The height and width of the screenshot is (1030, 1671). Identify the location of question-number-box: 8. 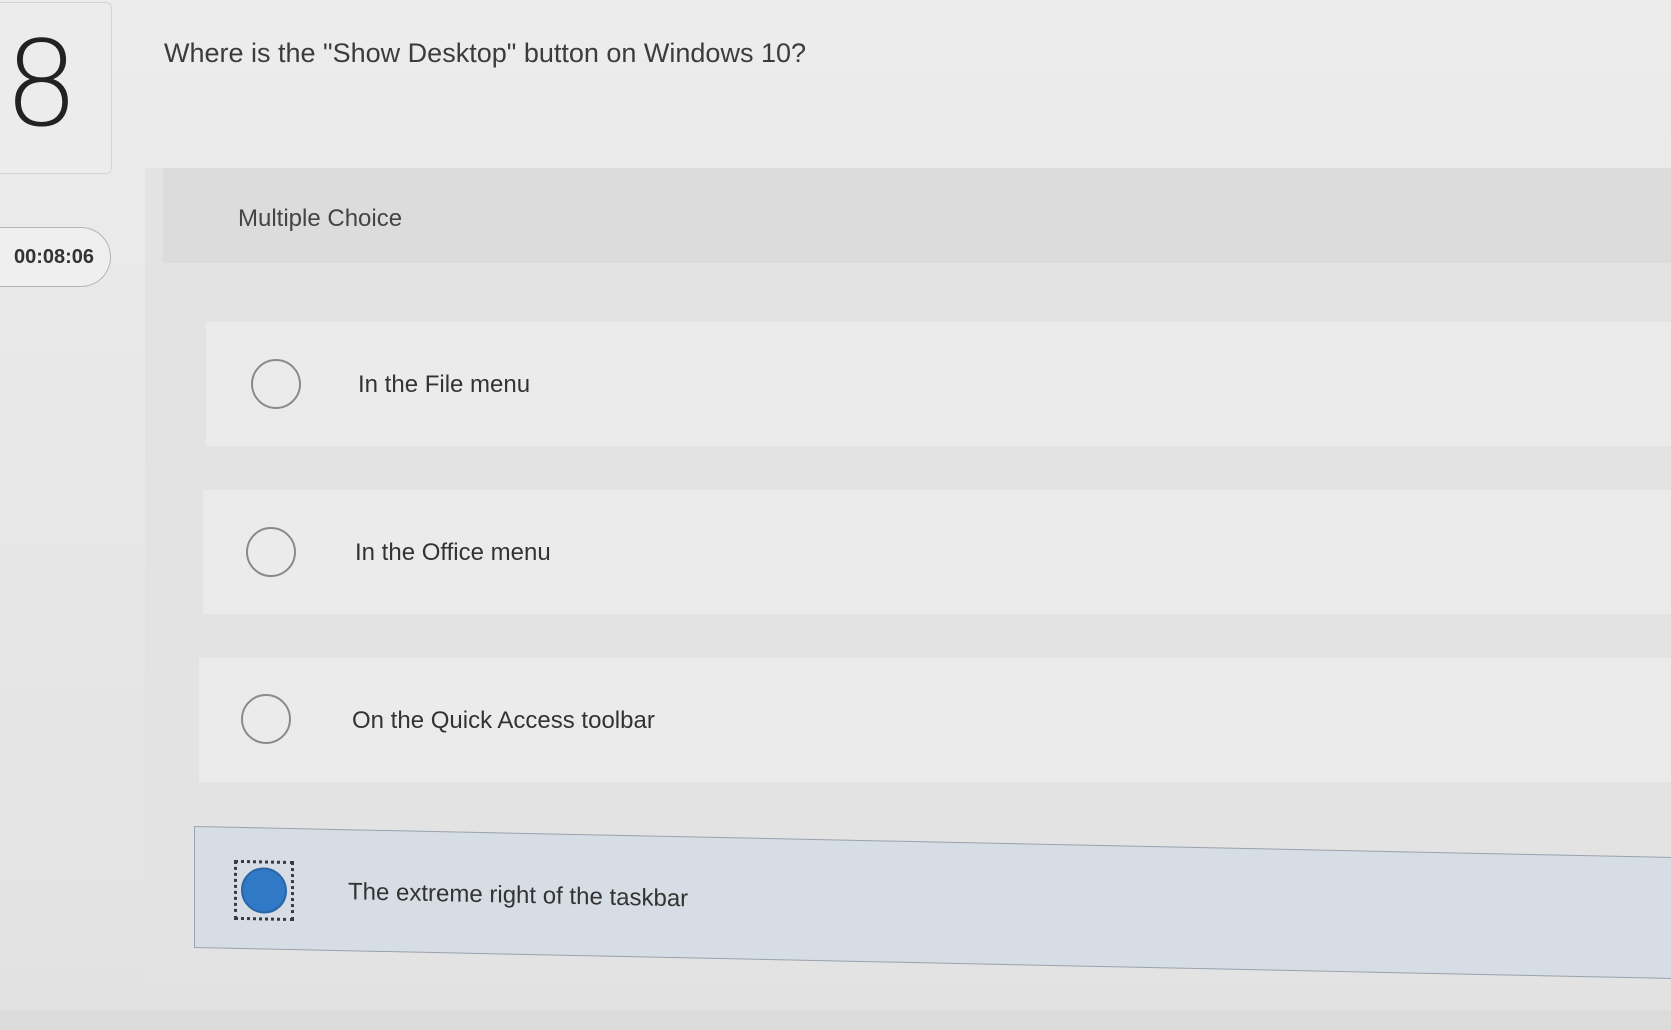
(56, 88).